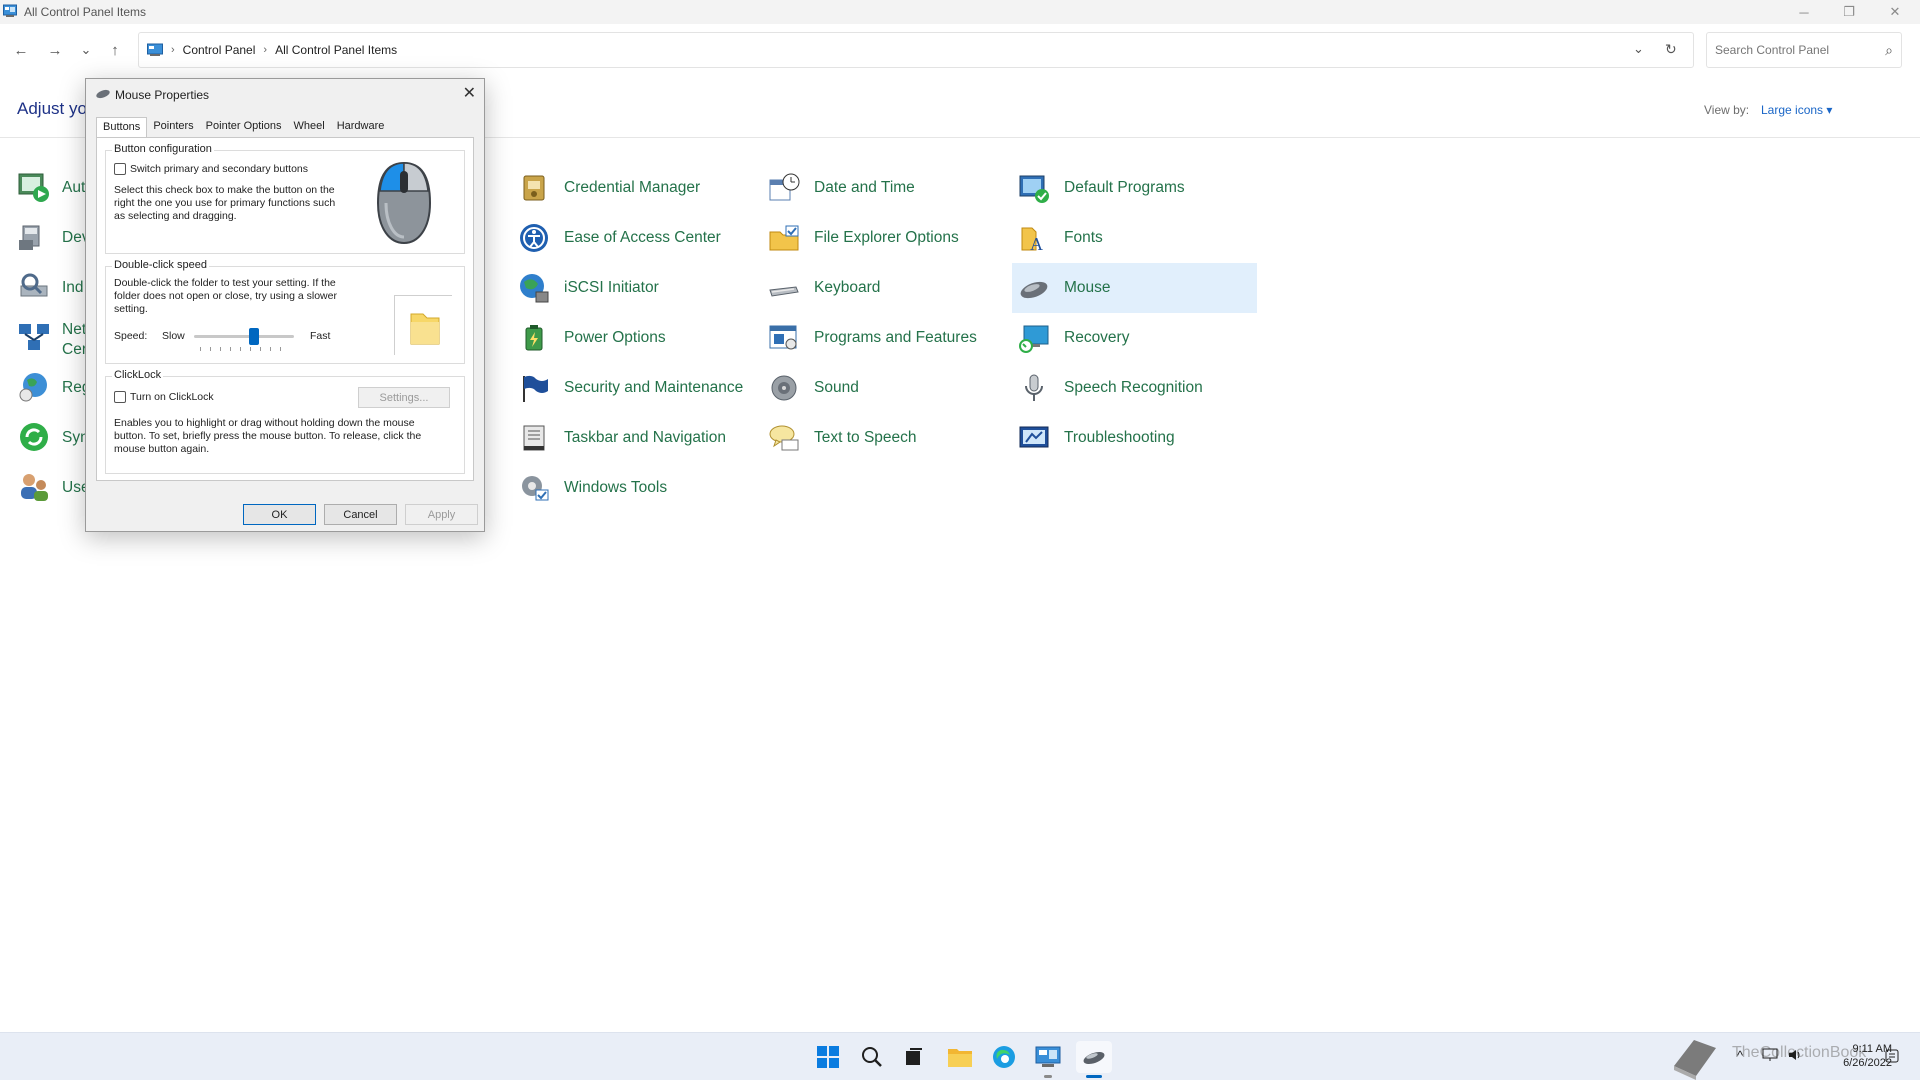  I want to click on switch-buttons-checkbox, so click(120, 169).